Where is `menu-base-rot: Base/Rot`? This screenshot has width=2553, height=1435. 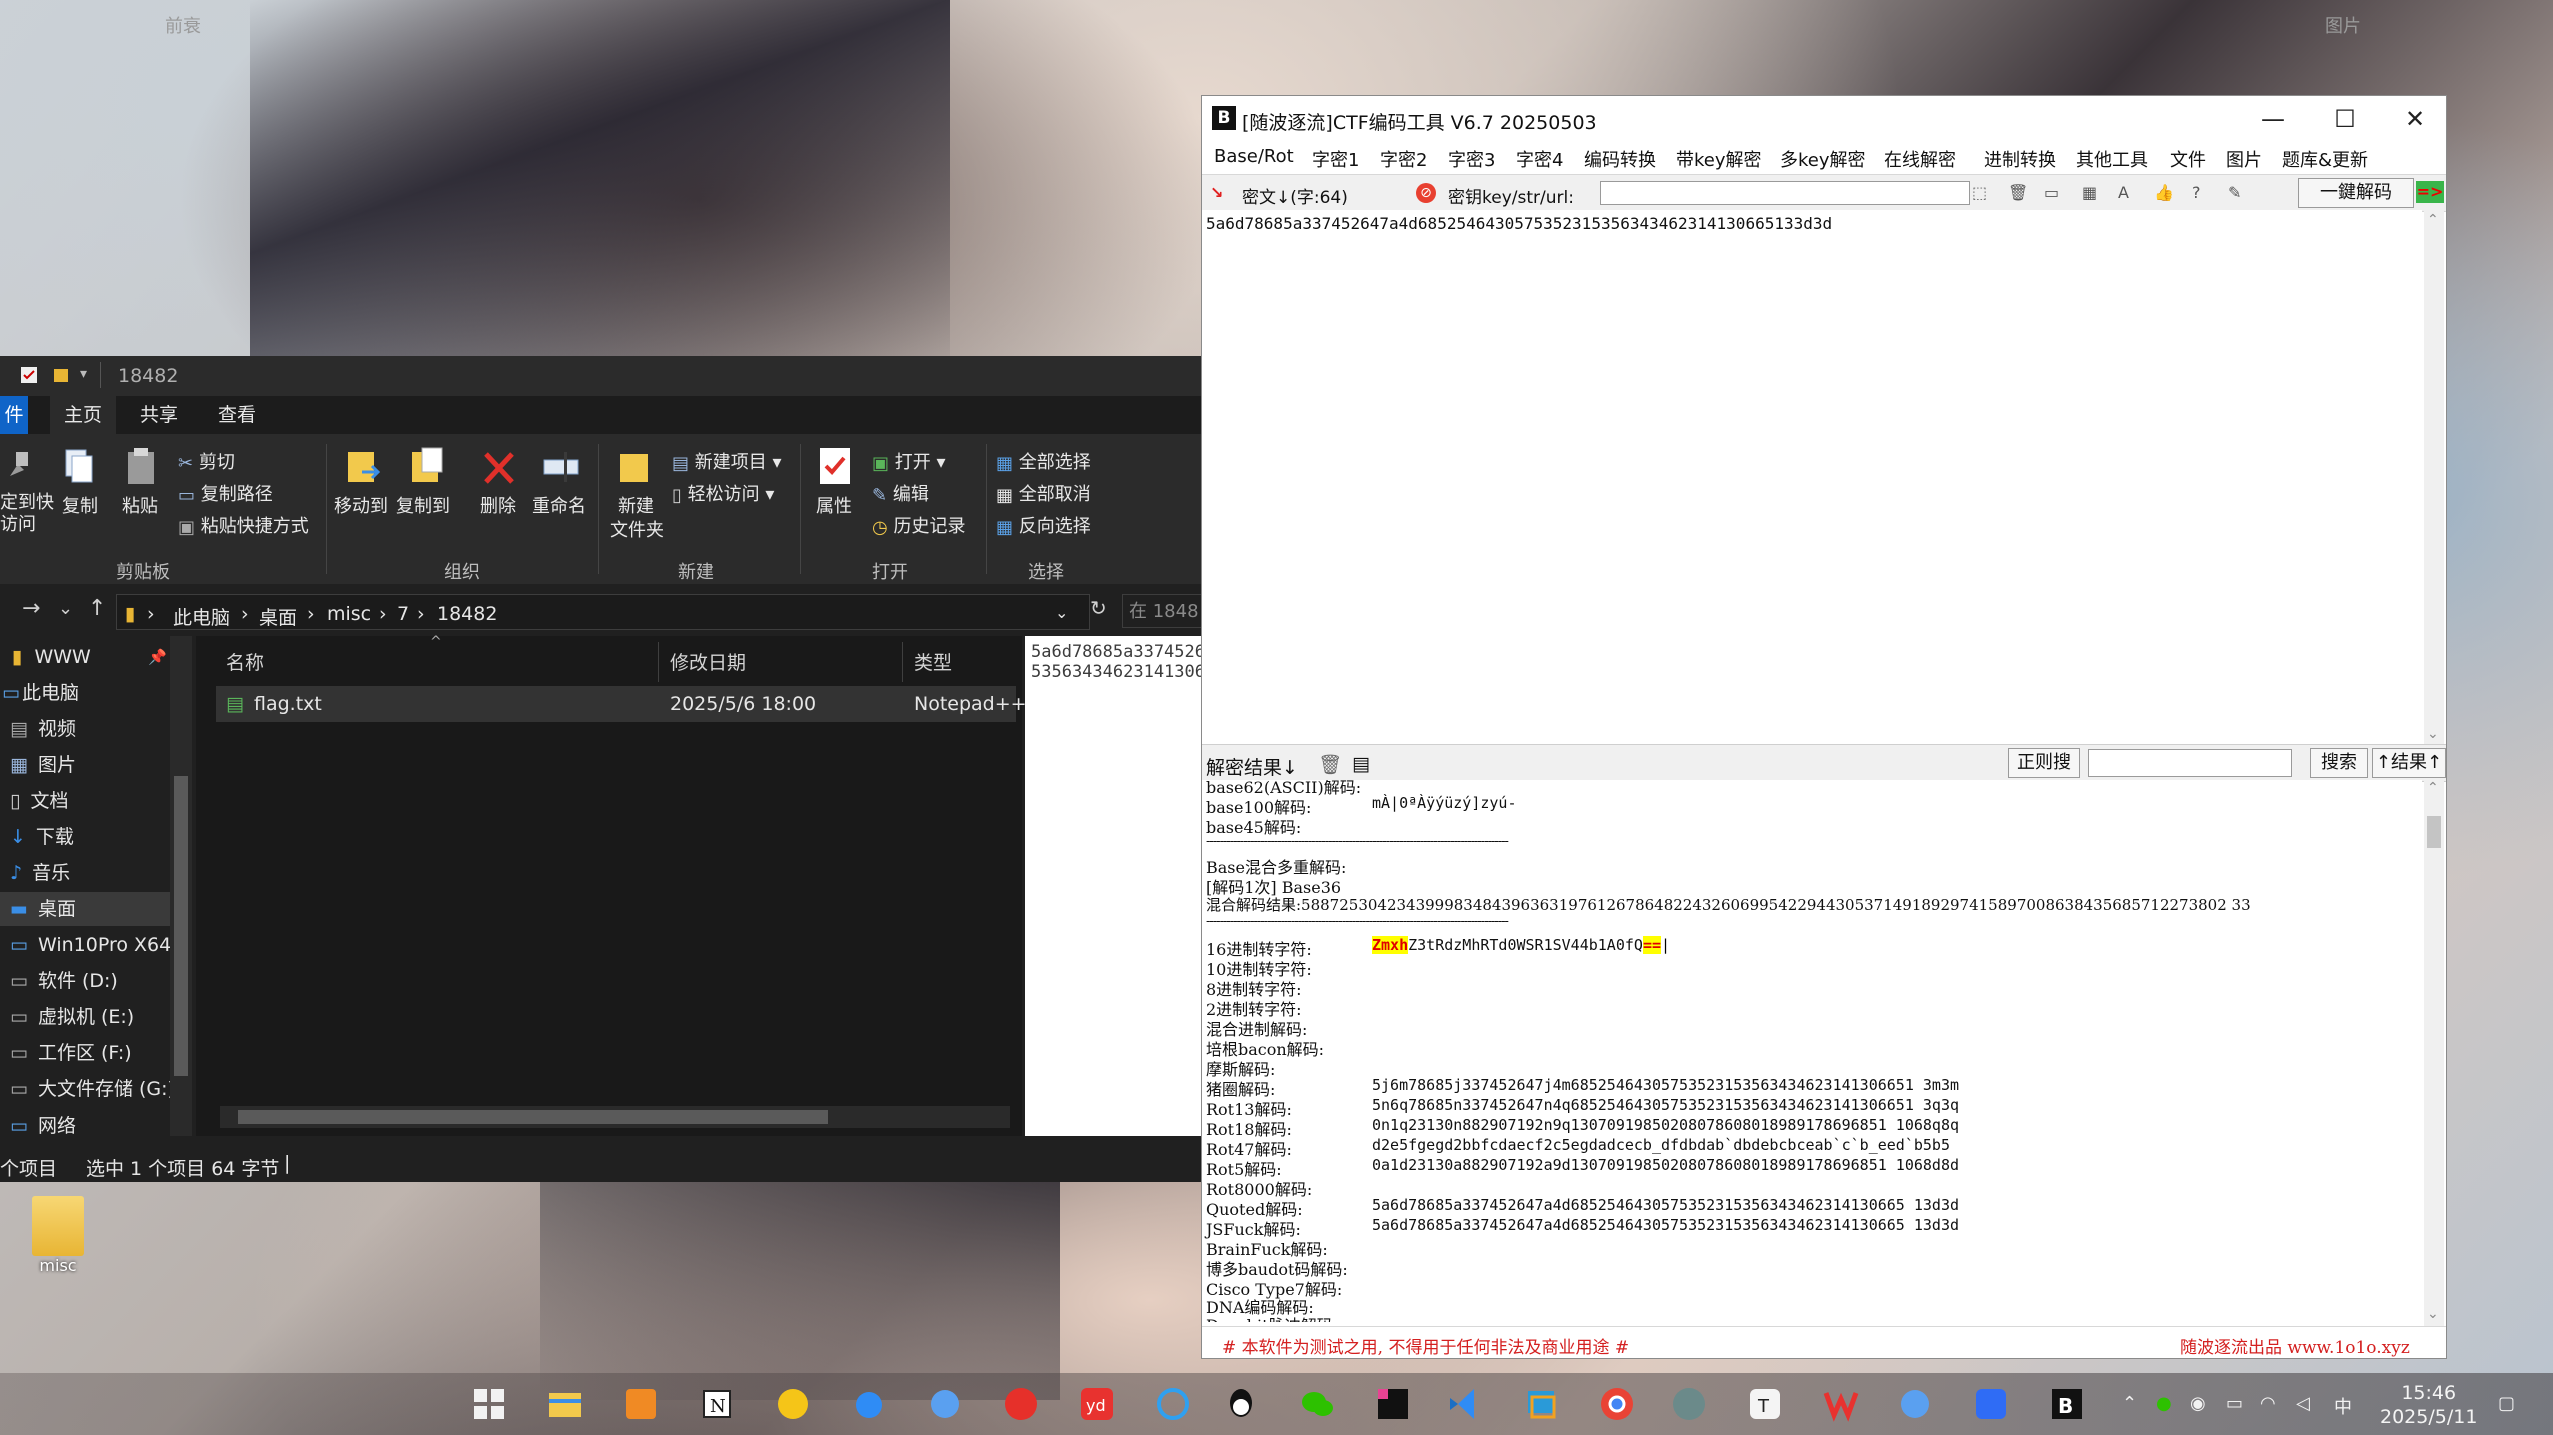
menu-base-rot: Base/Rot is located at coordinates (1254, 156).